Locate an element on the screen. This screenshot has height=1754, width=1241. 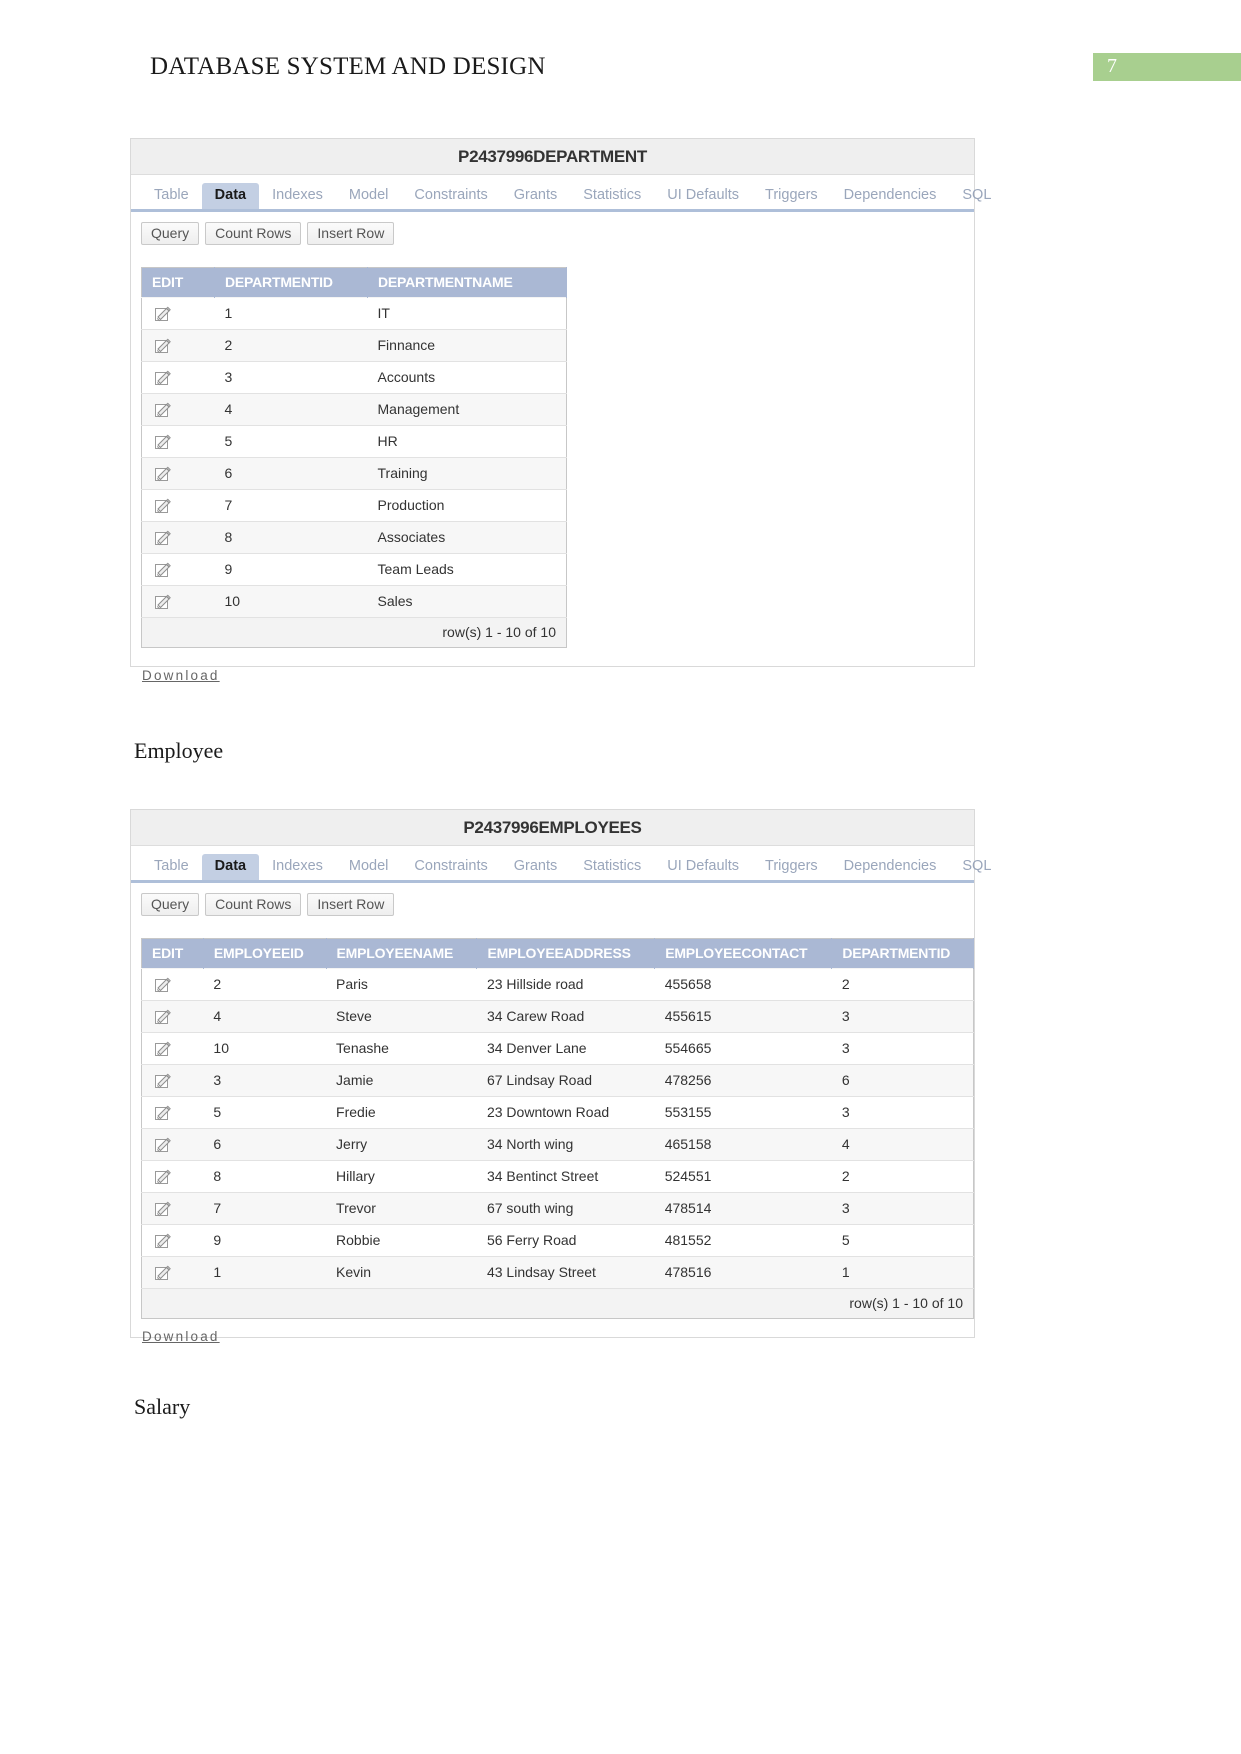
cell-departmentid: 9 is located at coordinates (291, 569).